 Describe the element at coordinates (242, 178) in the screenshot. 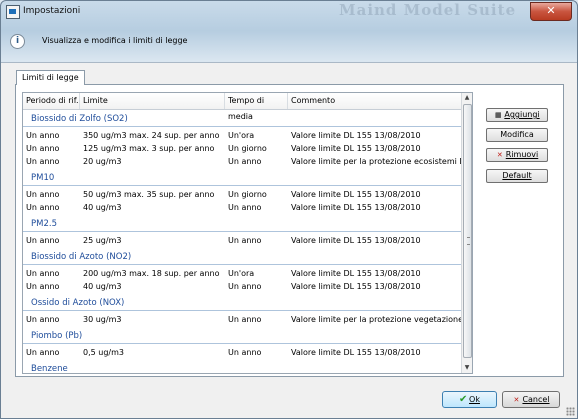

I see `group-header: PM10` at that location.